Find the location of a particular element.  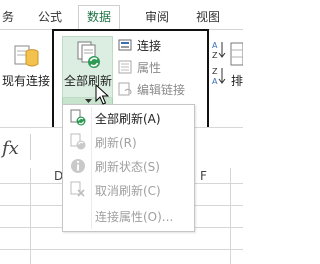

existing-connections-label: 现有连接 is located at coordinates (26, 81).